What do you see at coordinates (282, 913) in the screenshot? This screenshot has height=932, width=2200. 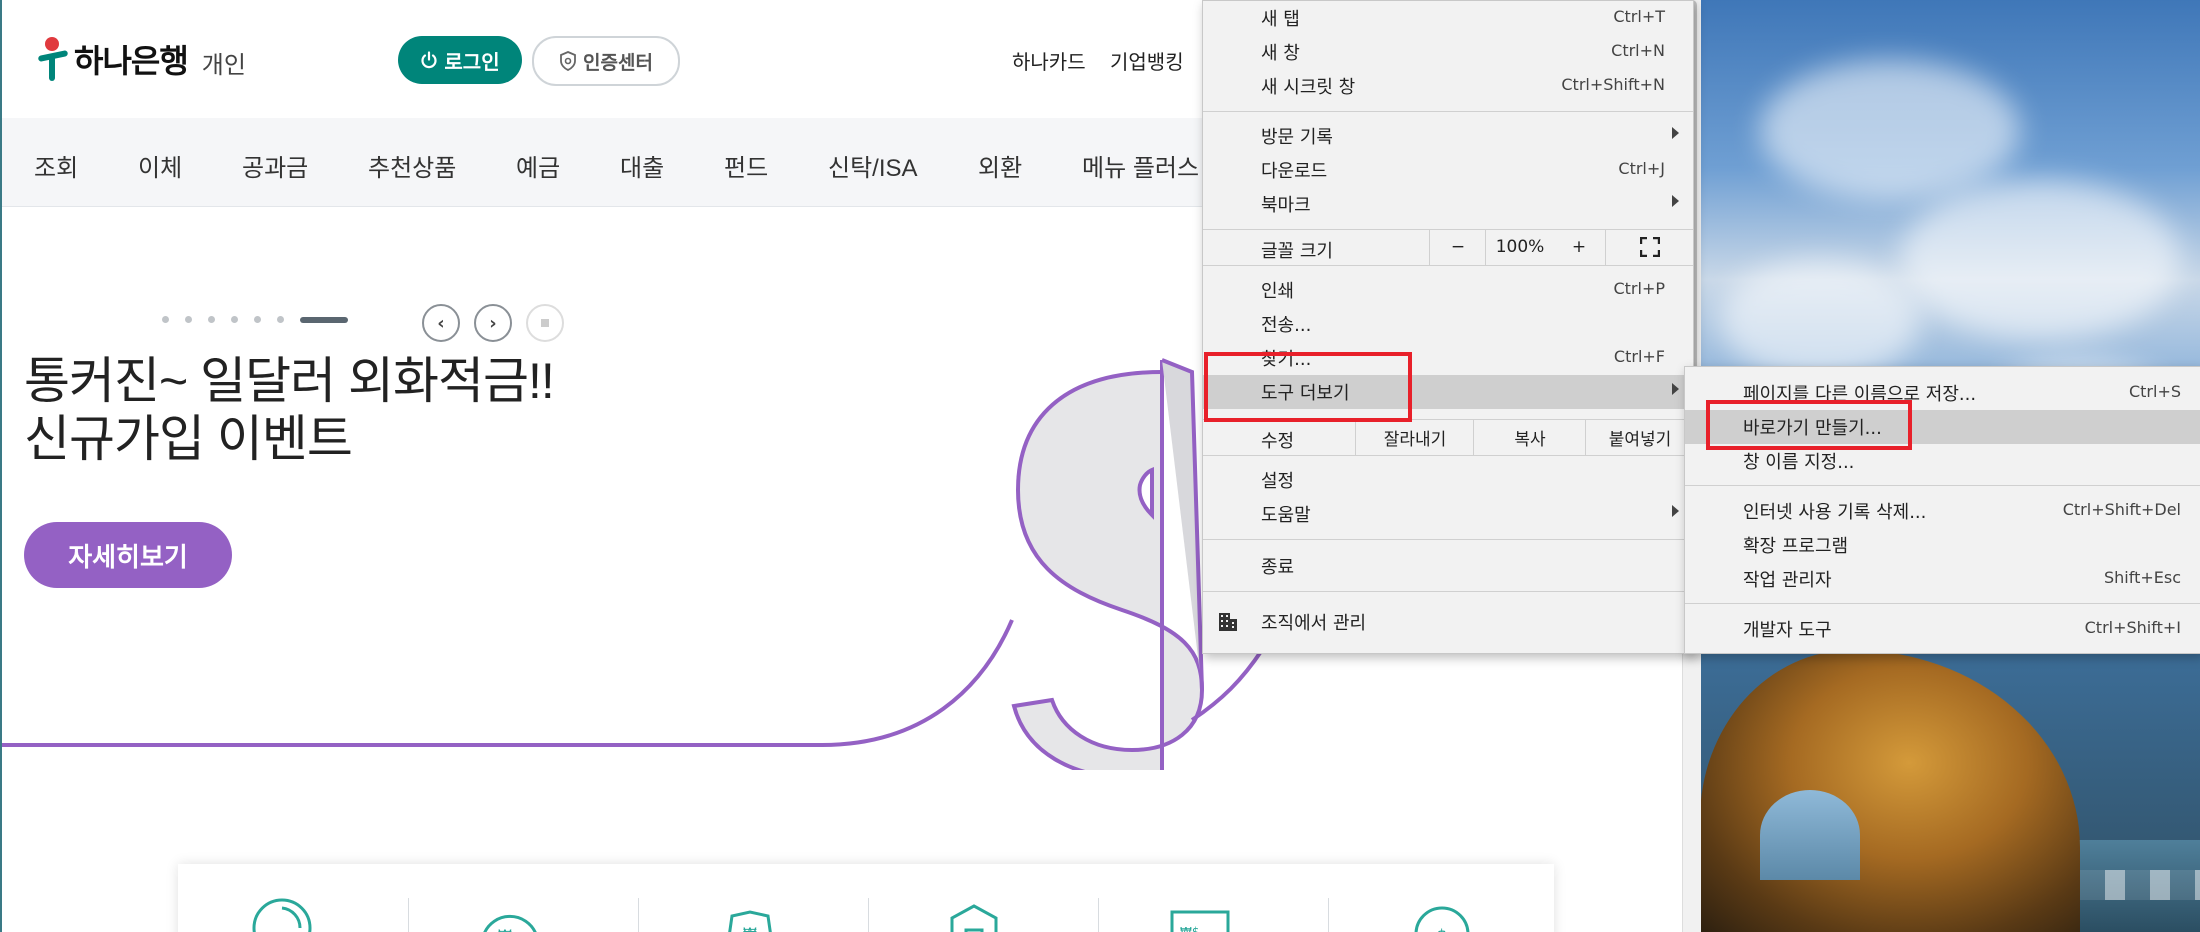 I see `clock-icon` at bounding box center [282, 913].